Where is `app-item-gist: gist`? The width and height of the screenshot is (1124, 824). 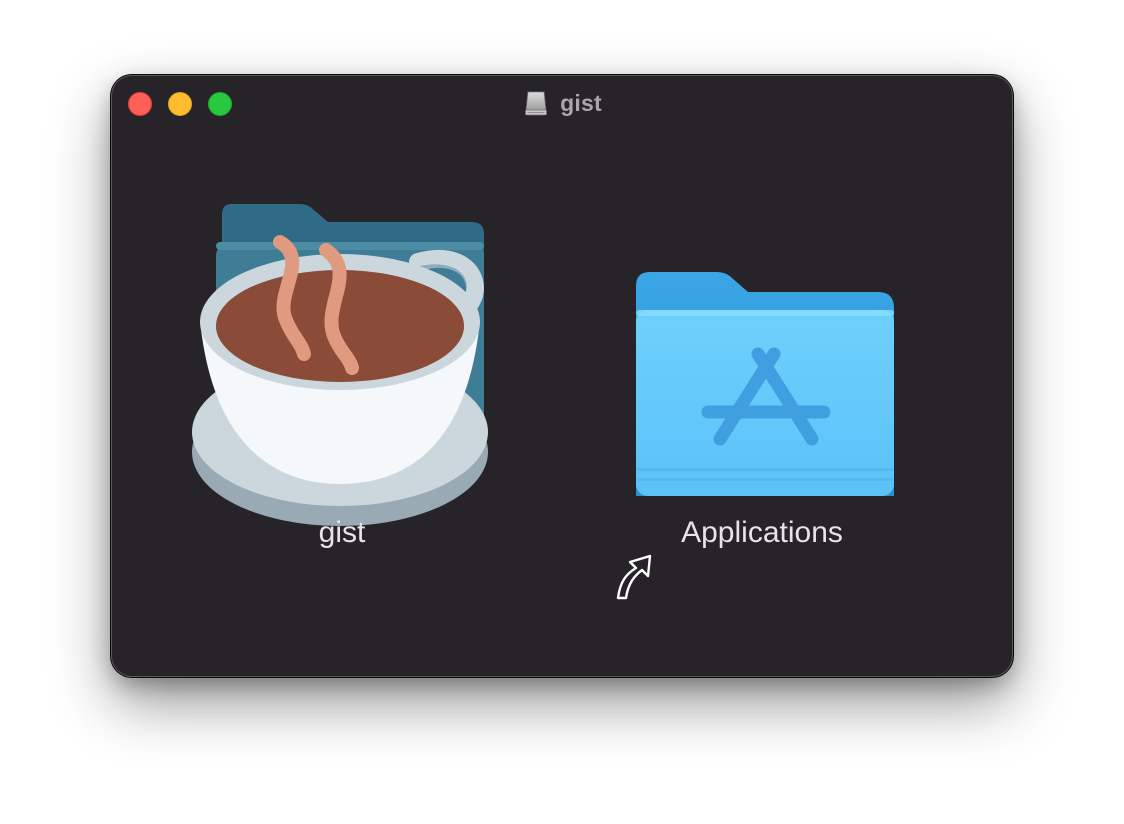
app-item-gist: gist is located at coordinates (342, 396).